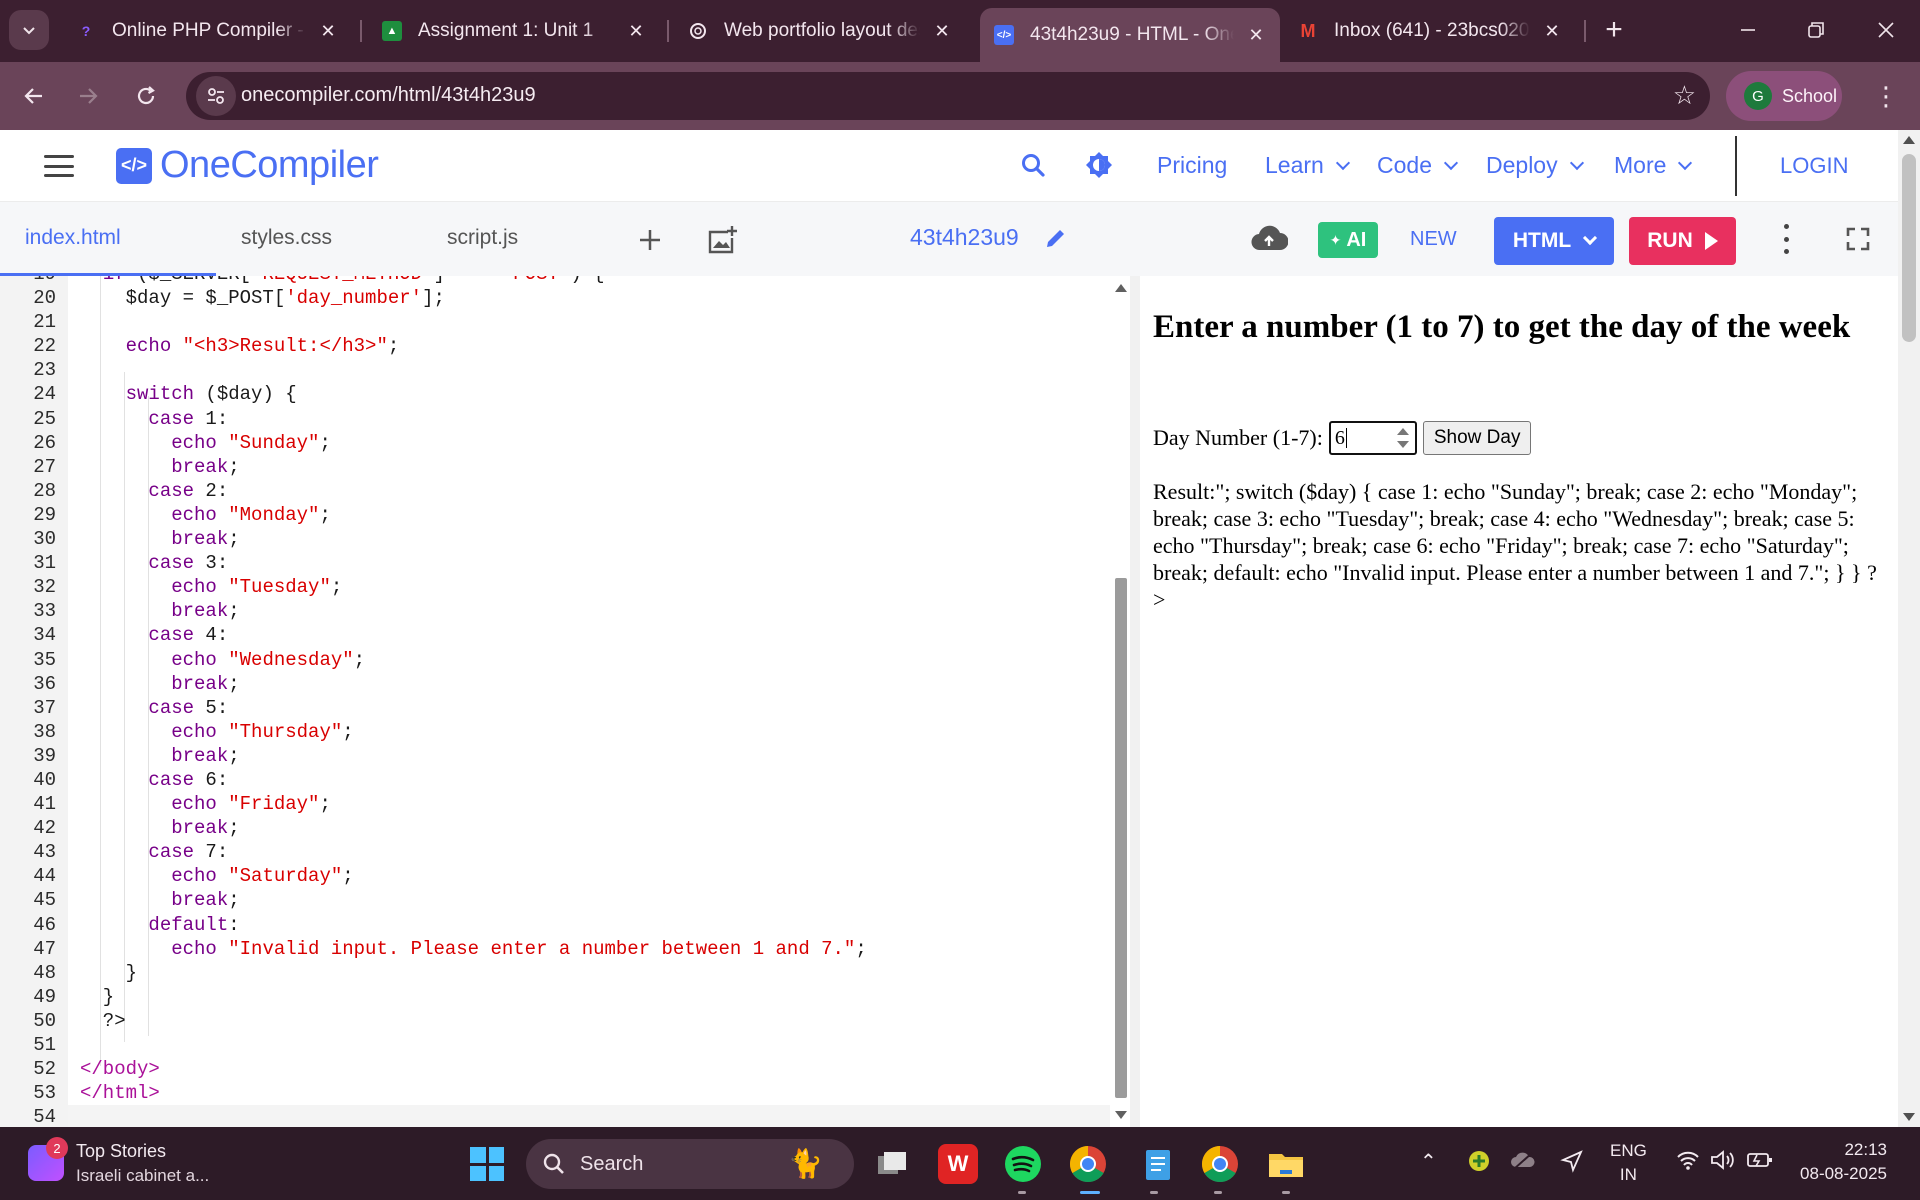 The height and width of the screenshot is (1200, 1920). I want to click on code-line: 44 echo "Saturday";, so click(555, 876).